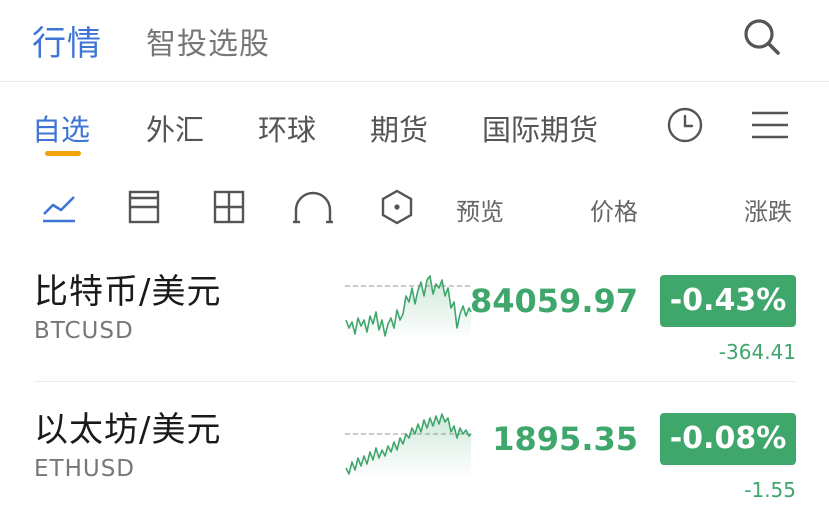 The height and width of the screenshot is (510, 829). I want to click on grid-view-icon, so click(229, 207).